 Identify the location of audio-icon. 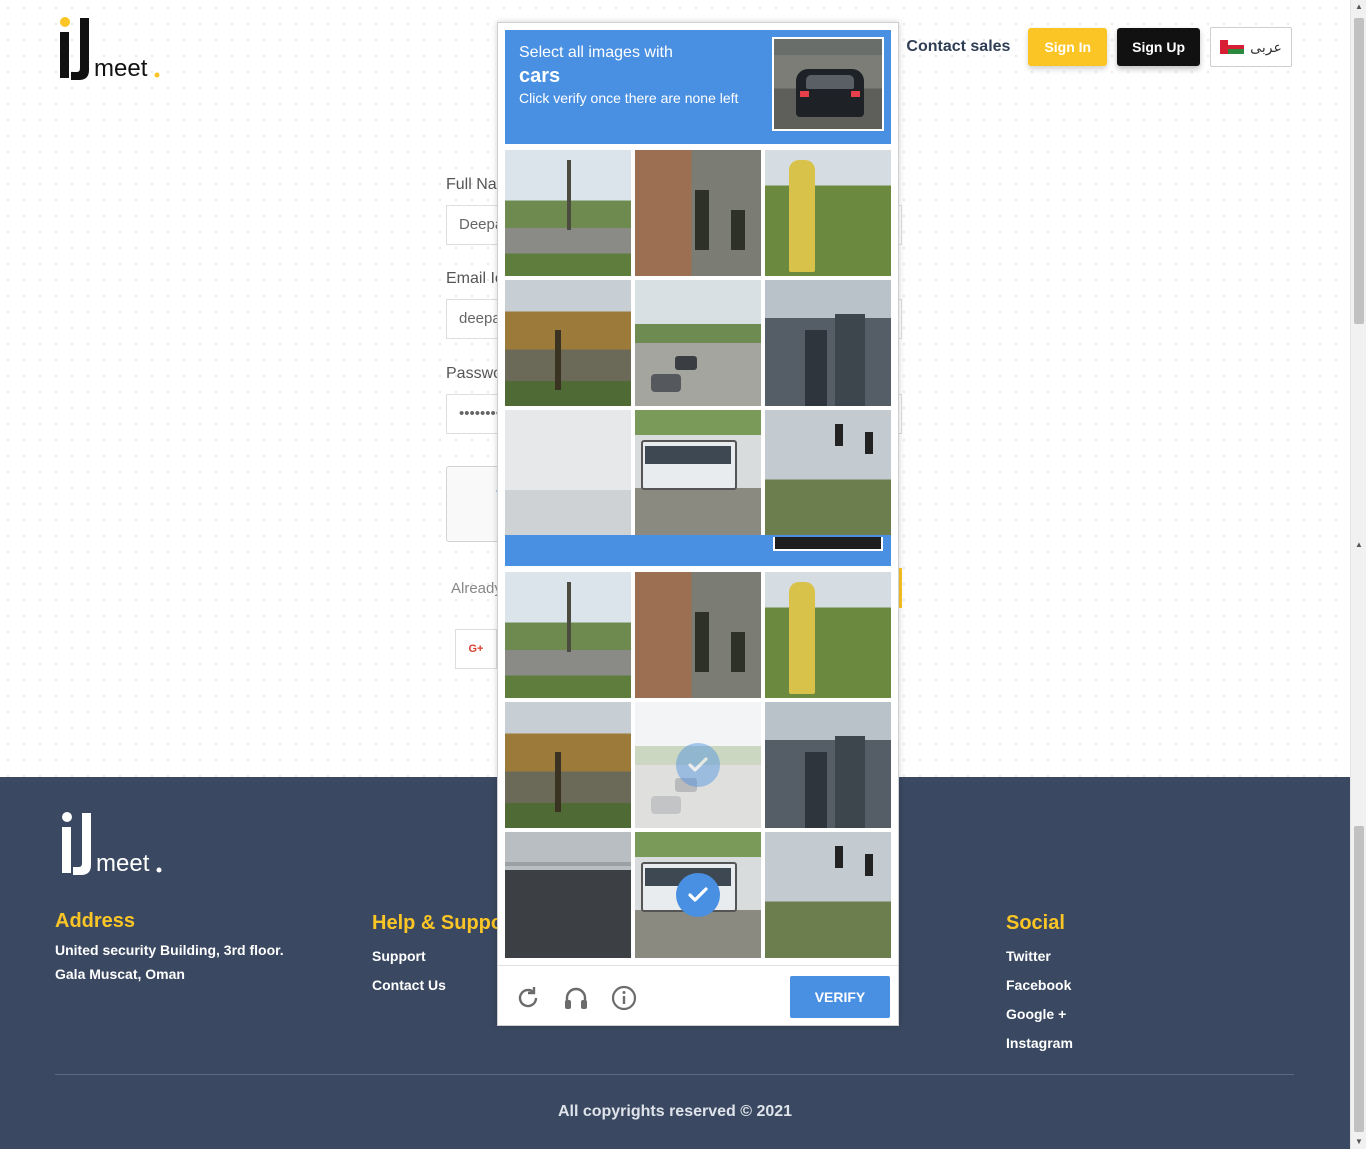
(576, 998).